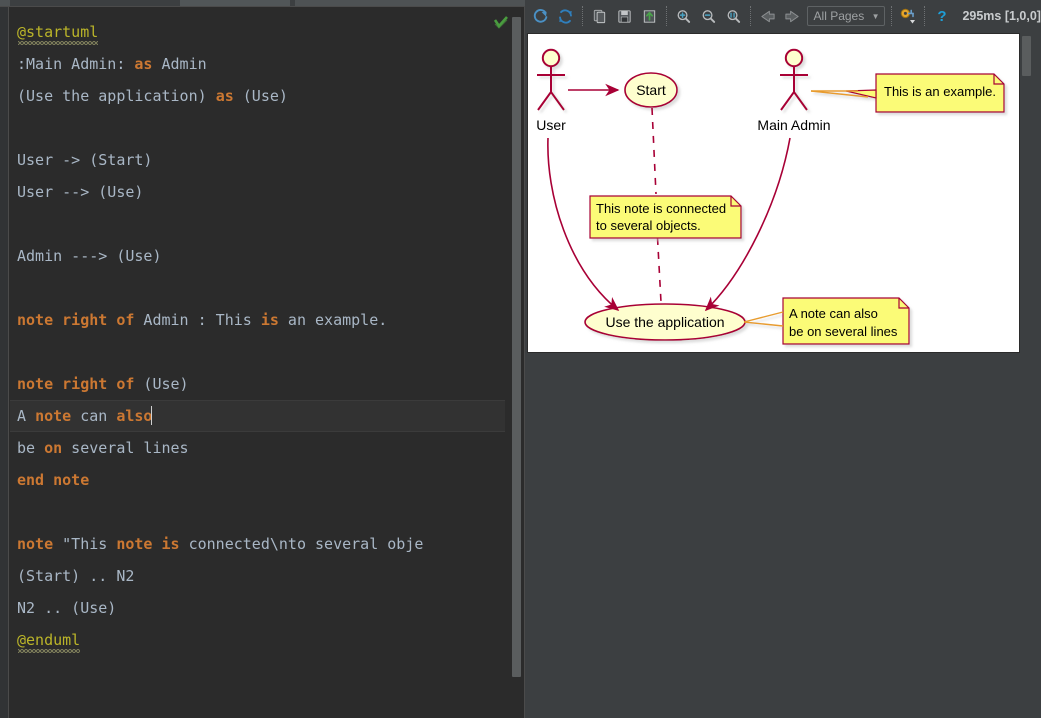  What do you see at coordinates (767, 16) in the screenshot?
I see `prev-page-icon` at bounding box center [767, 16].